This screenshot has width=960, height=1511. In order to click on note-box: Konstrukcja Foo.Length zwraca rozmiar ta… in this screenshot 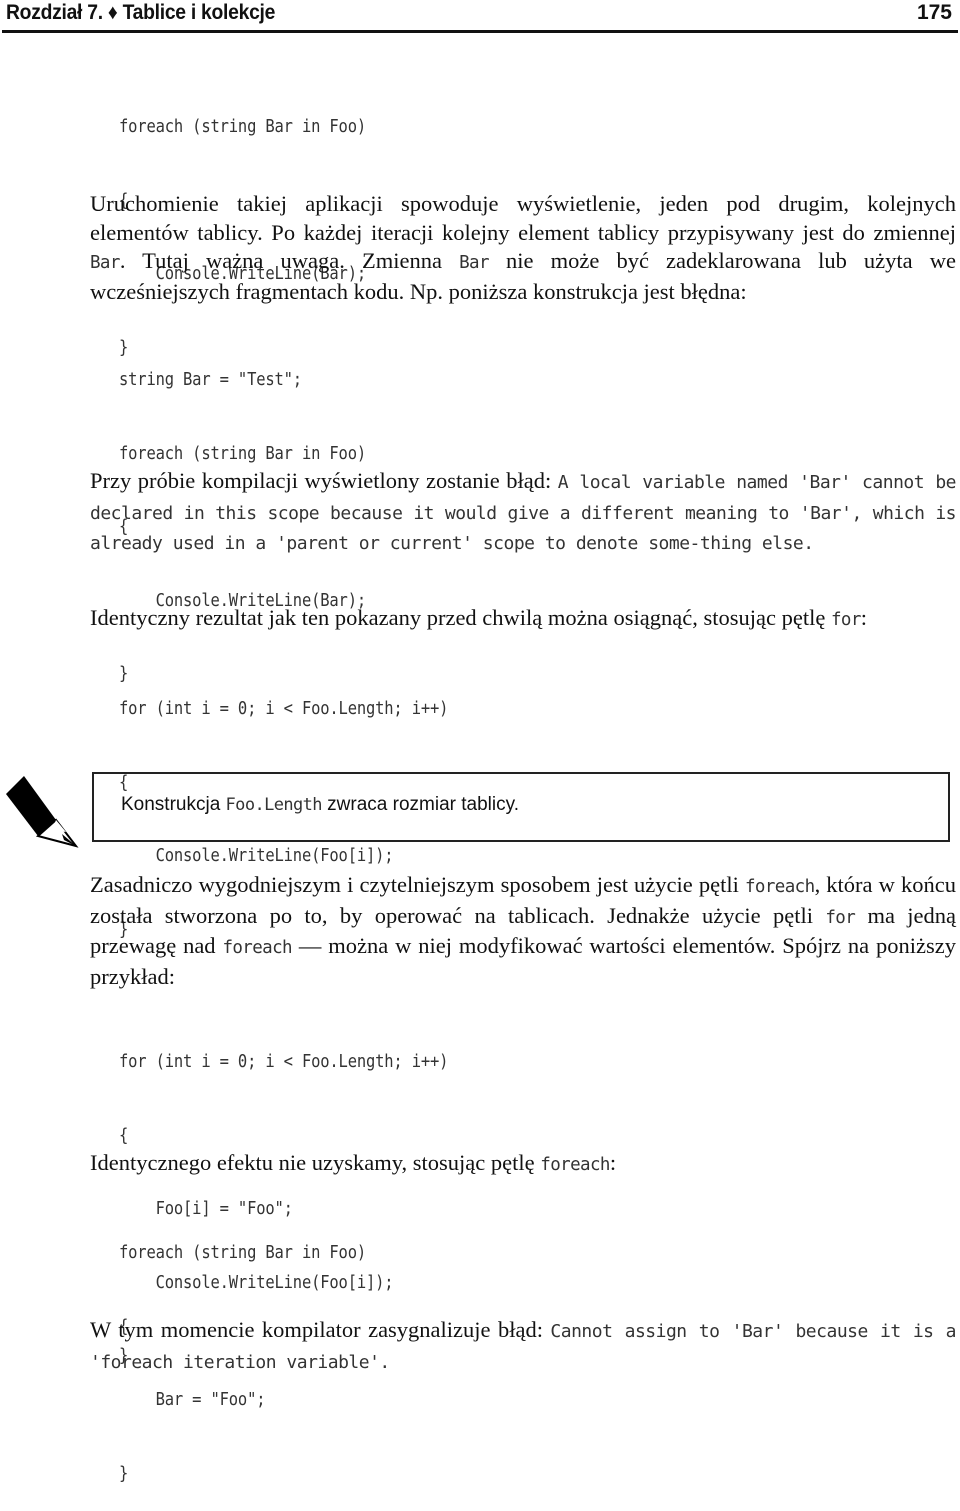, I will do `click(521, 807)`.